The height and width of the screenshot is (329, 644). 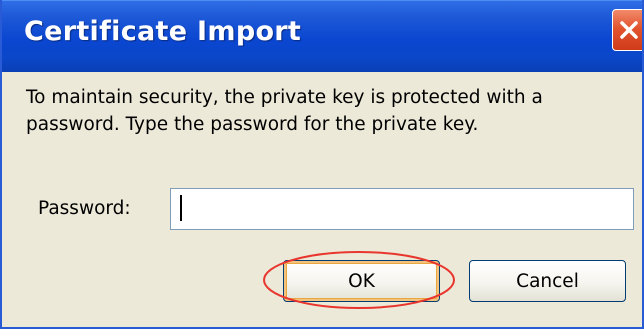 What do you see at coordinates (547, 281) in the screenshot?
I see `cancel-button: Cancel` at bounding box center [547, 281].